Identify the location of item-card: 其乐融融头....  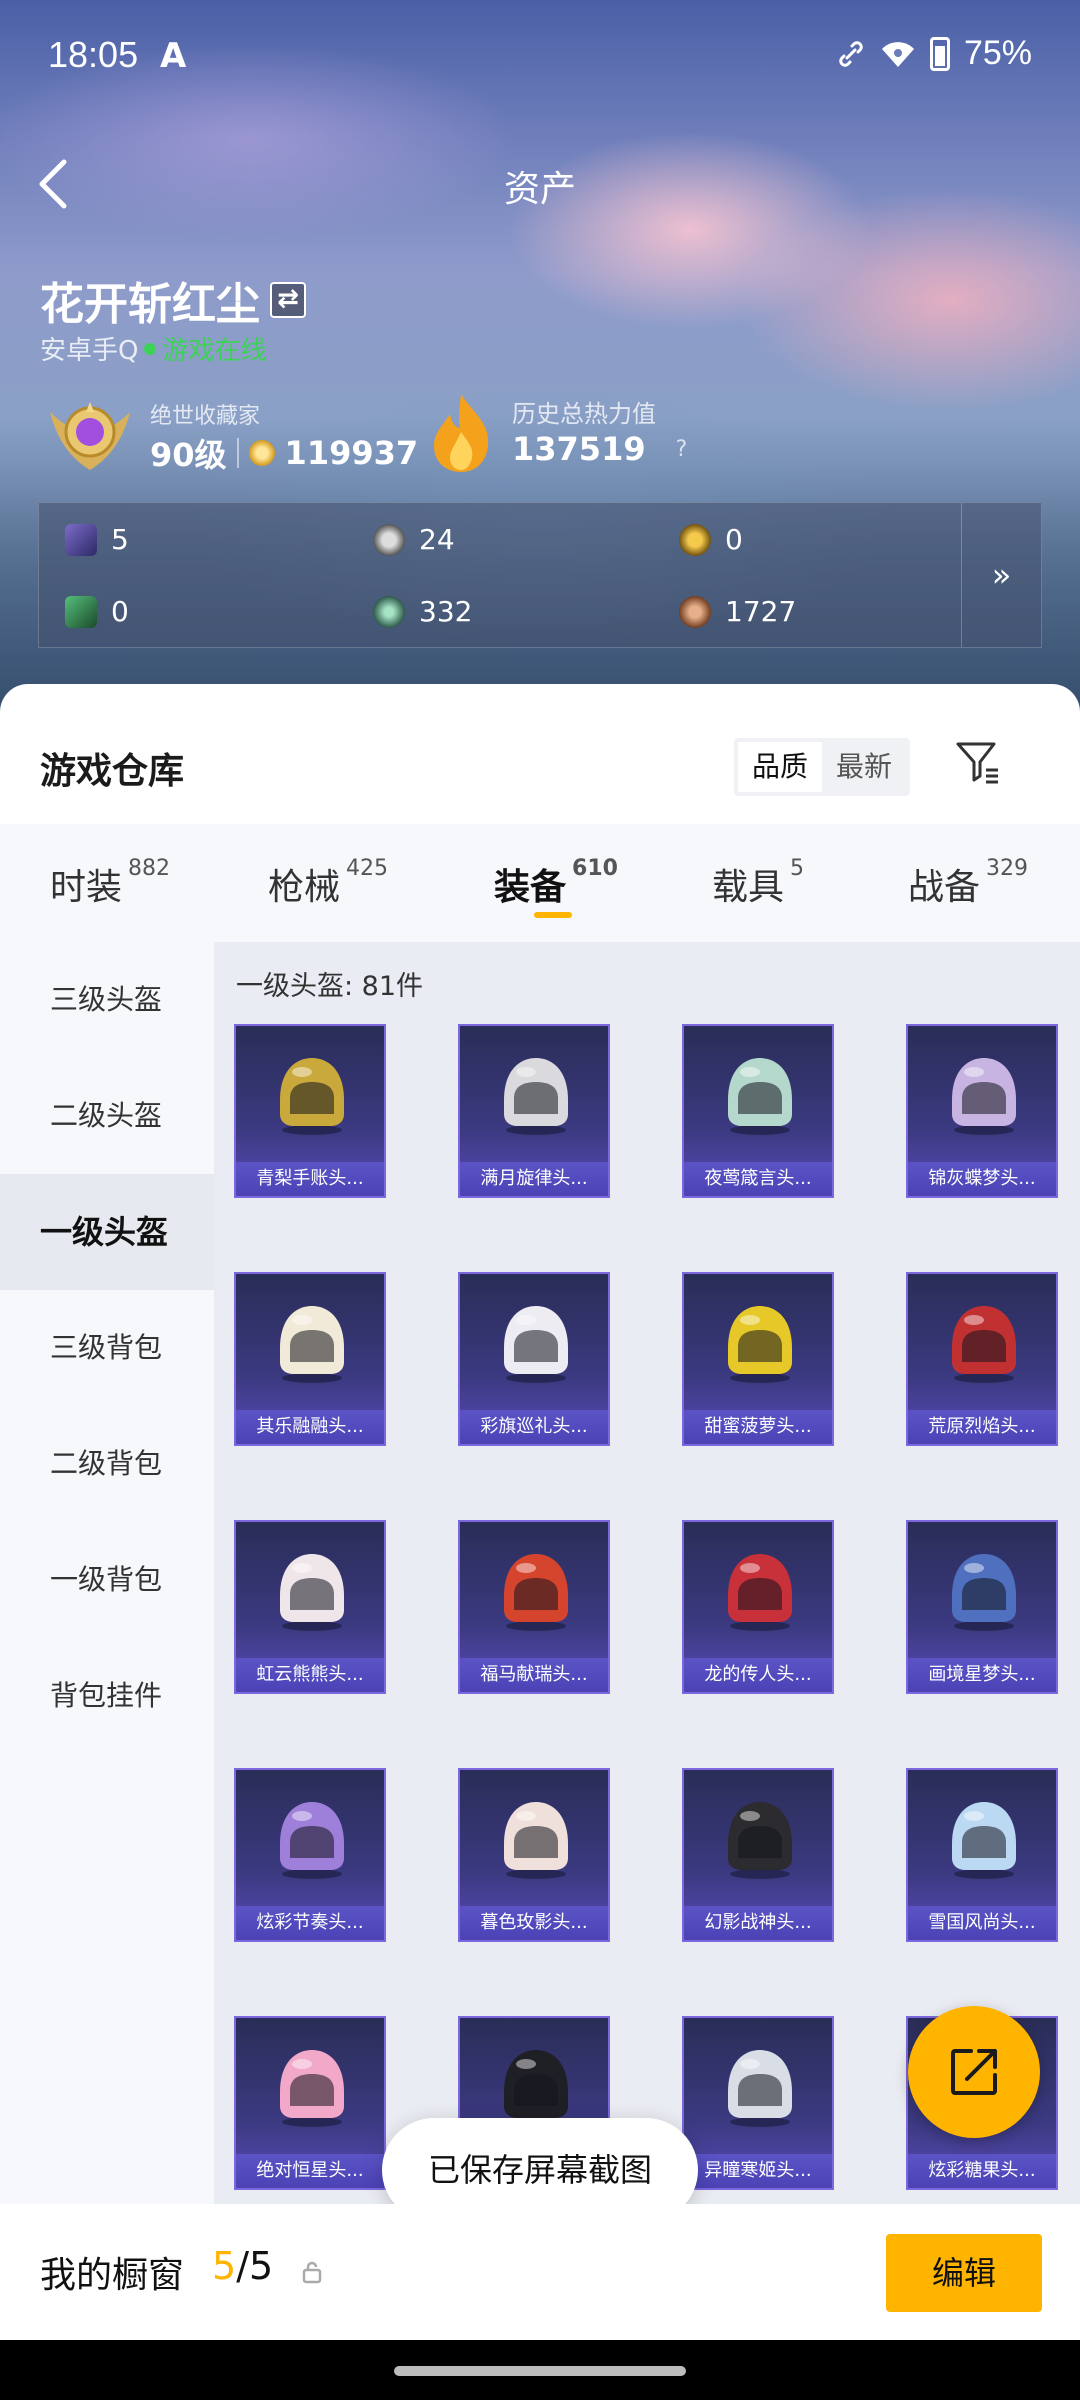
(310, 1359).